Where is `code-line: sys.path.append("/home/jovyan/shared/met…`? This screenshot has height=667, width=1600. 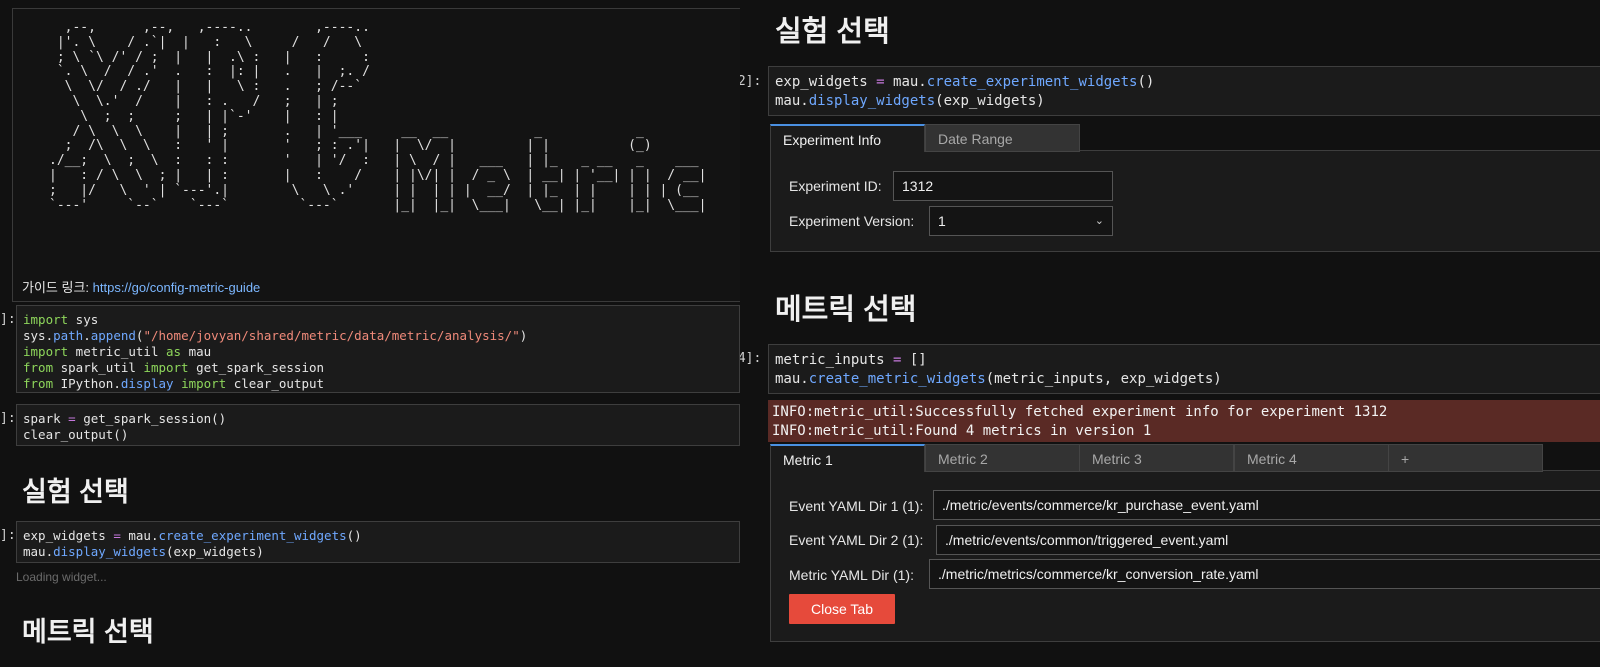 code-line: sys.path.append("/home/jovyan/shared/met… is located at coordinates (275, 335).